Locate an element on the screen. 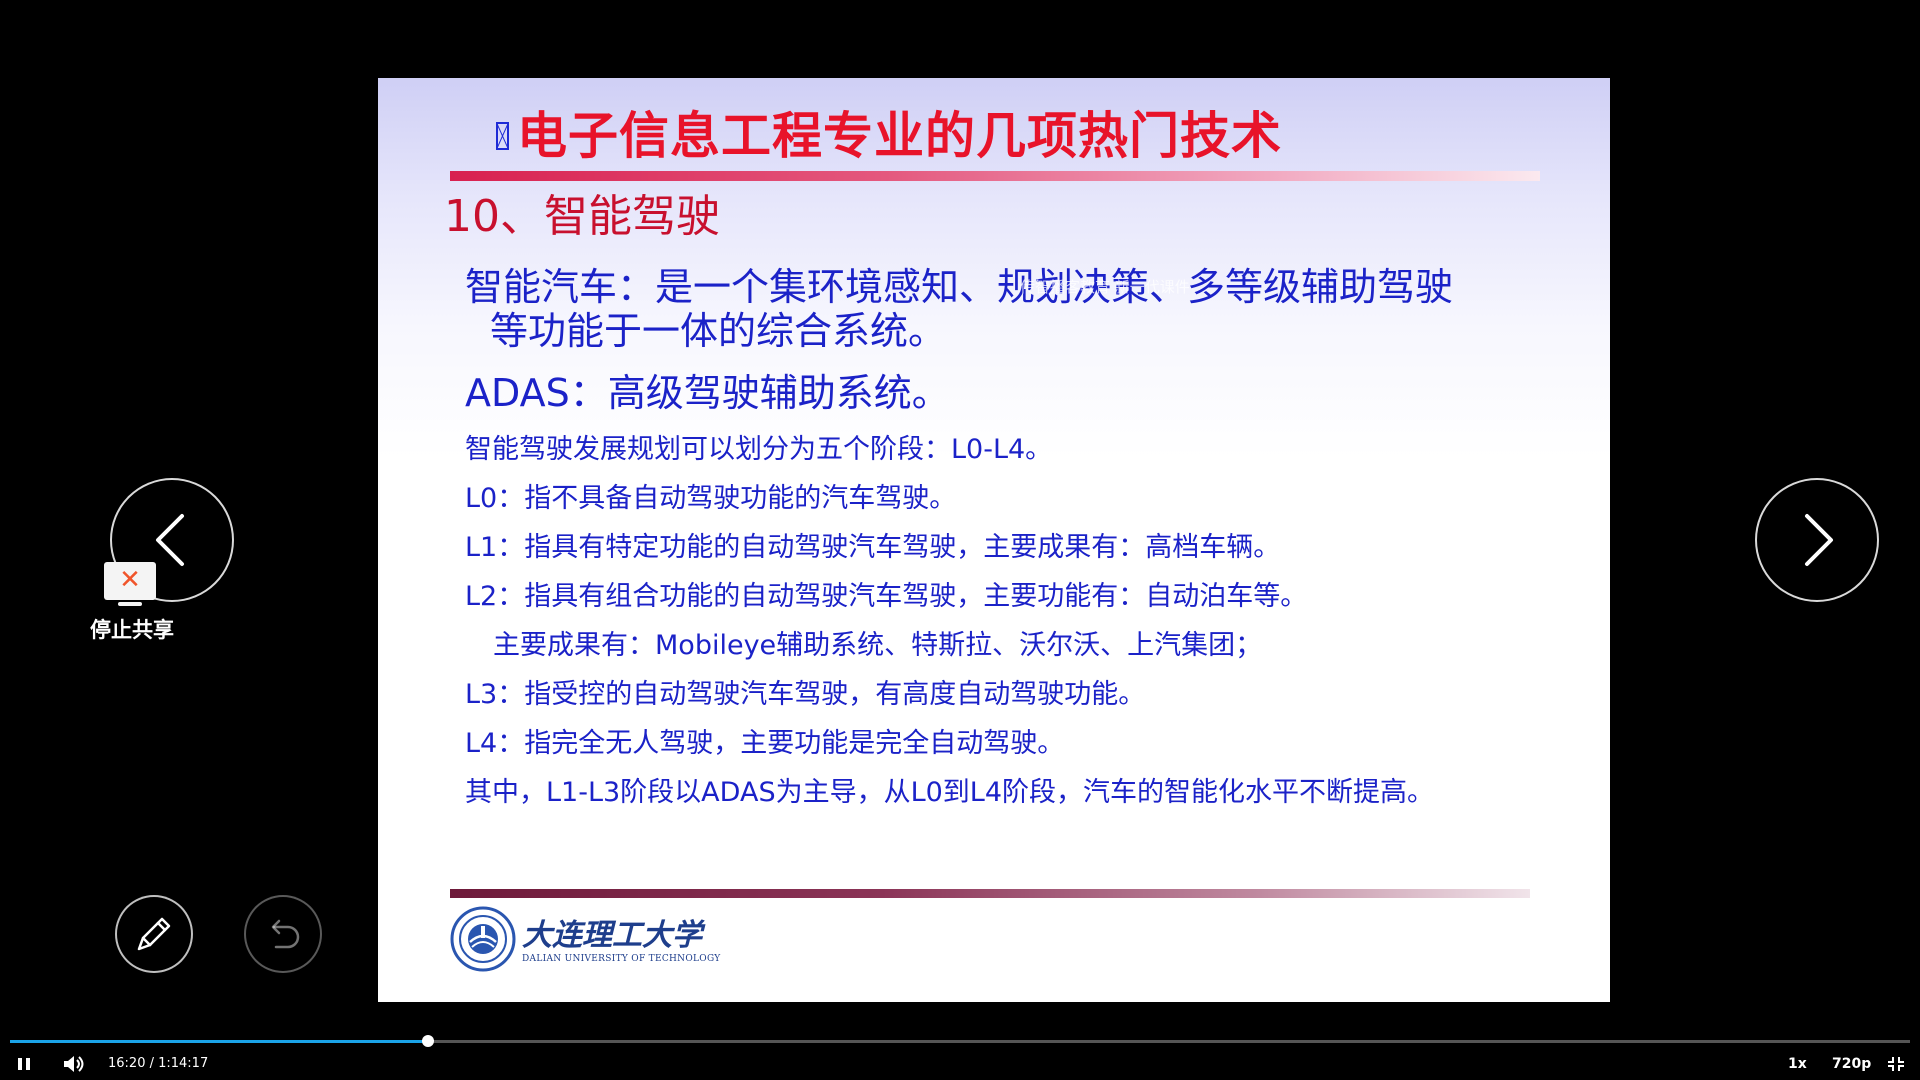 The width and height of the screenshot is (1920, 1080). progress-bar is located at coordinates (960, 1041).